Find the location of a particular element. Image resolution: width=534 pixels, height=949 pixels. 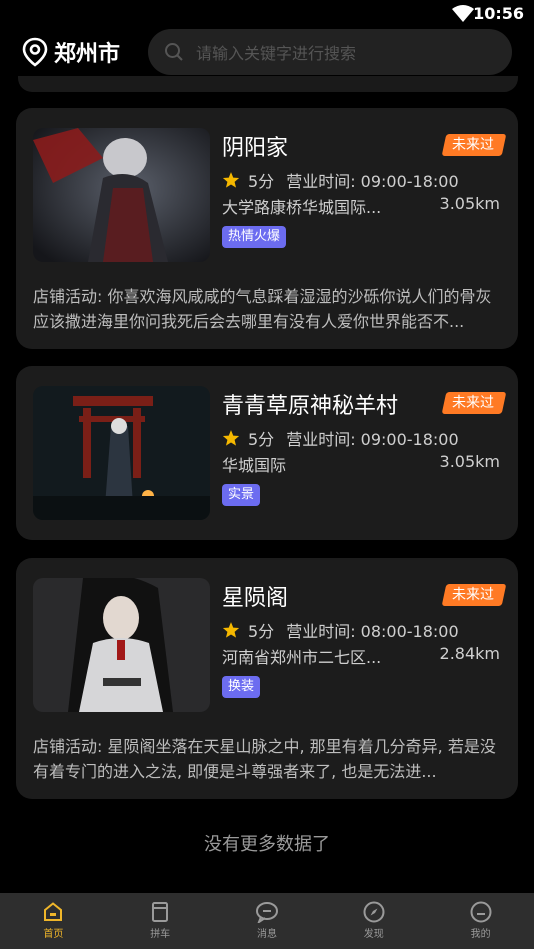

shop-tag: 热情火爆 is located at coordinates (254, 237).